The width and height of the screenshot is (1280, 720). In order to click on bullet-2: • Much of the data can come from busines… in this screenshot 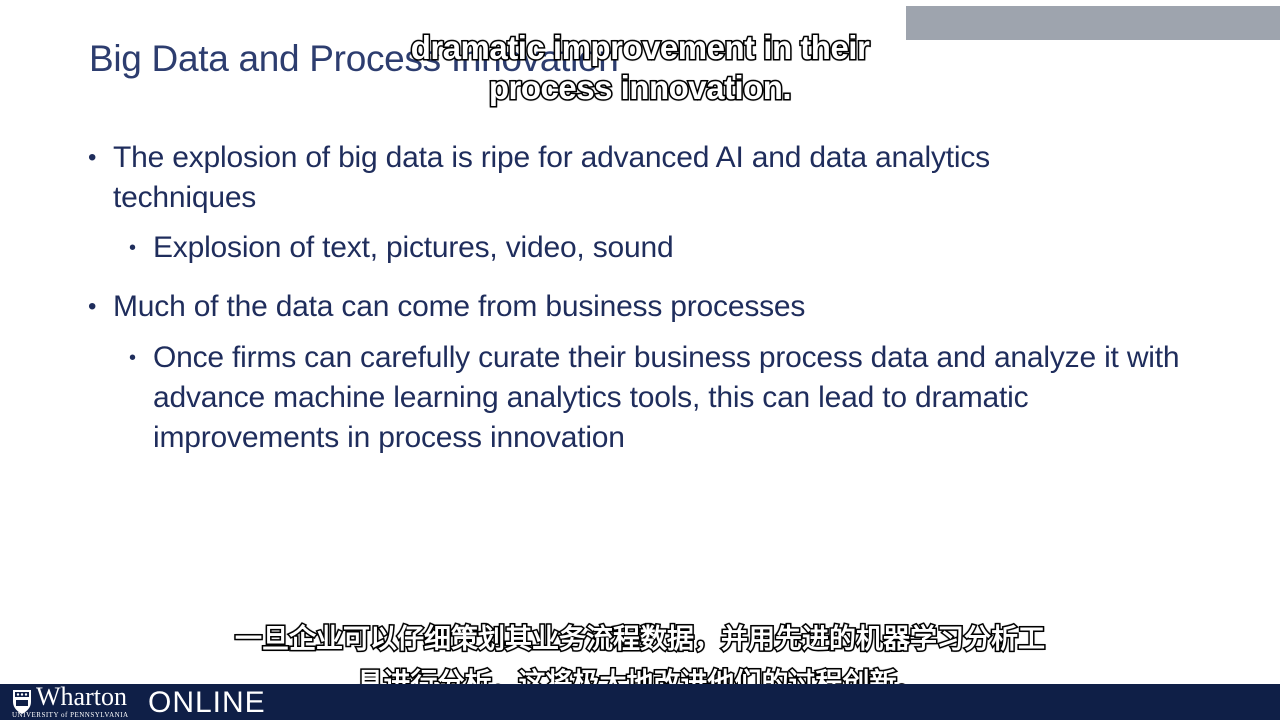, I will do `click(605, 307)`.